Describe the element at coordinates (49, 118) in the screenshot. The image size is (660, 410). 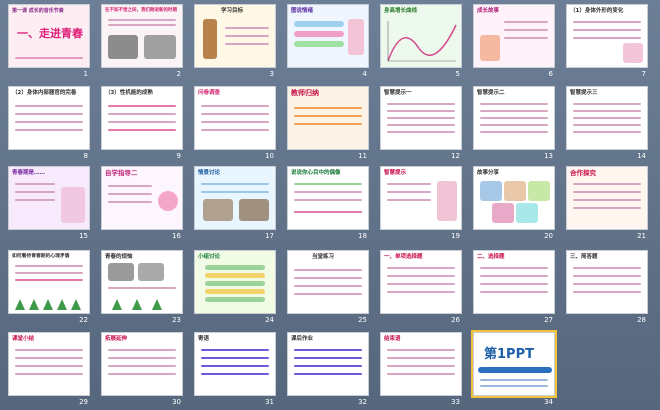
I see `slide-thumbnail: （2）身体内部器官的完善` at that location.